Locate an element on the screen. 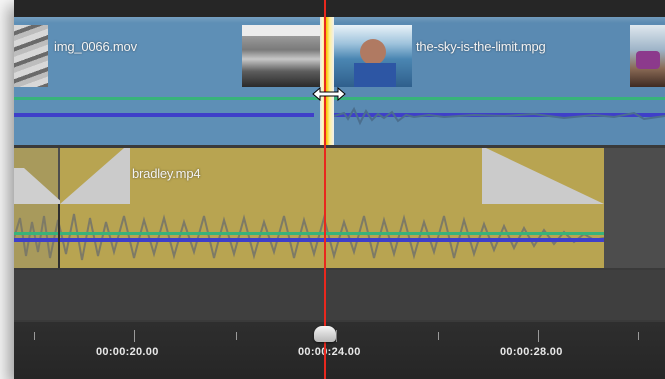  empty-track is located at coordinates (339, 295).